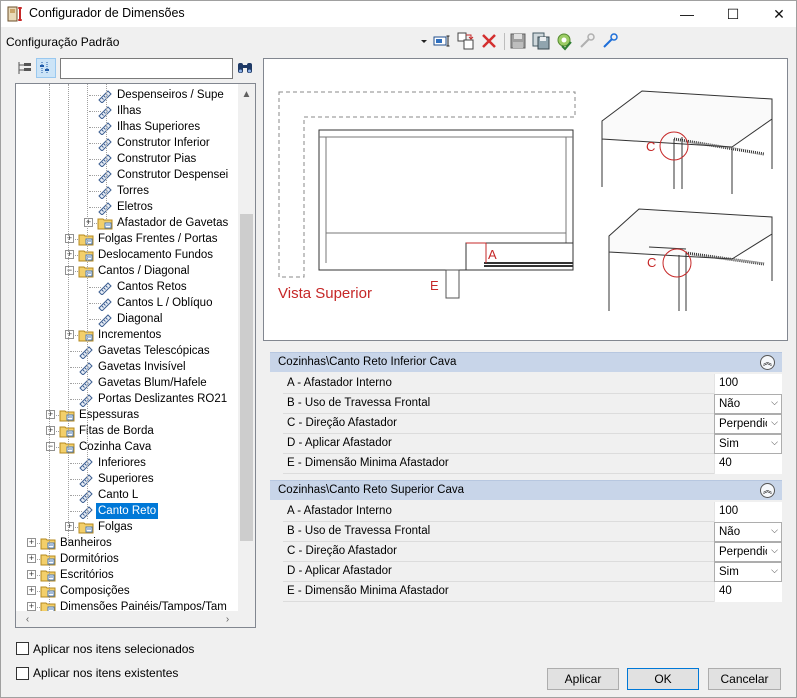 The height and width of the screenshot is (698, 797). Describe the element at coordinates (434, 285) in the screenshot. I see `diagram-label-e: E` at that location.